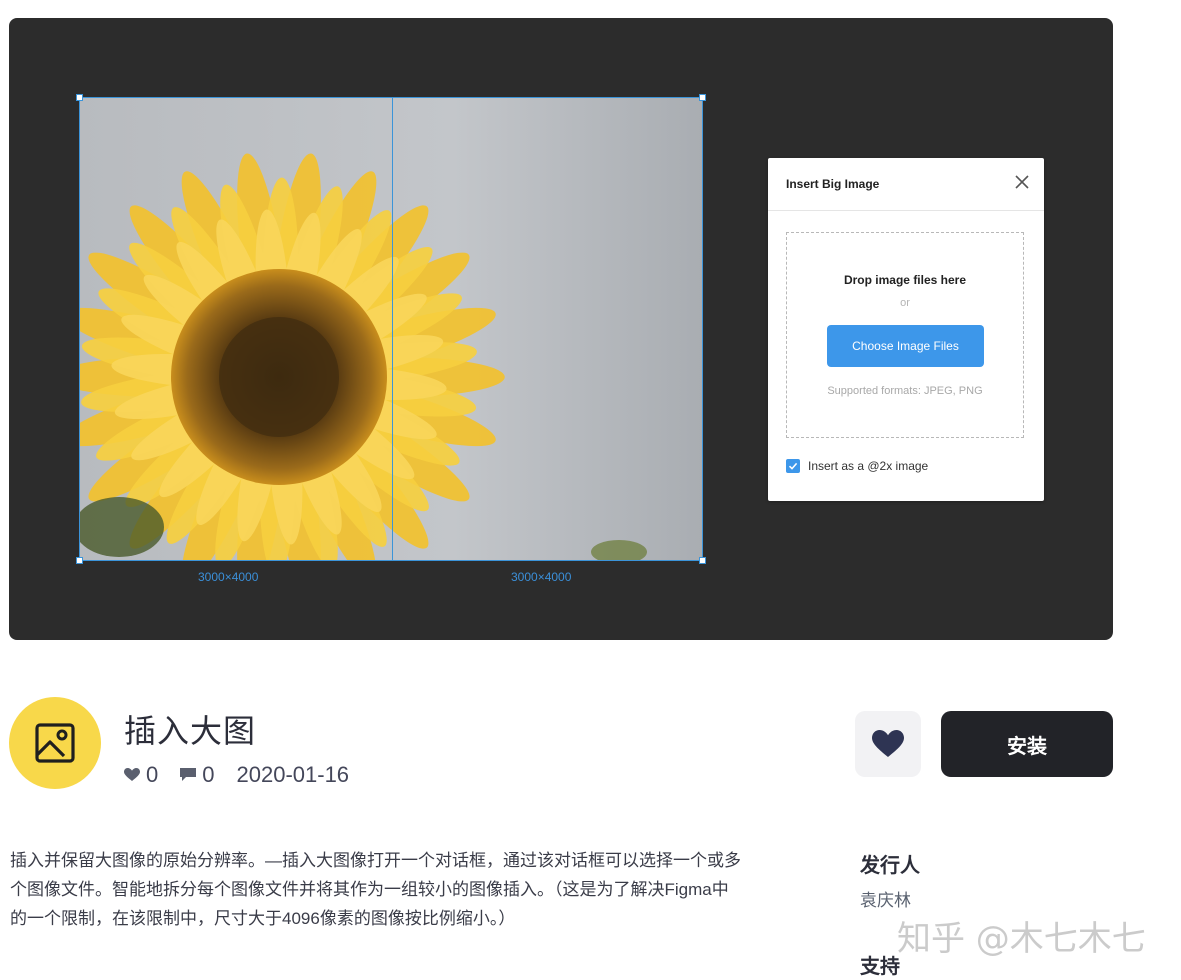 Image resolution: width=1181 pixels, height=980 pixels. I want to click on heart-icon, so click(888, 743).